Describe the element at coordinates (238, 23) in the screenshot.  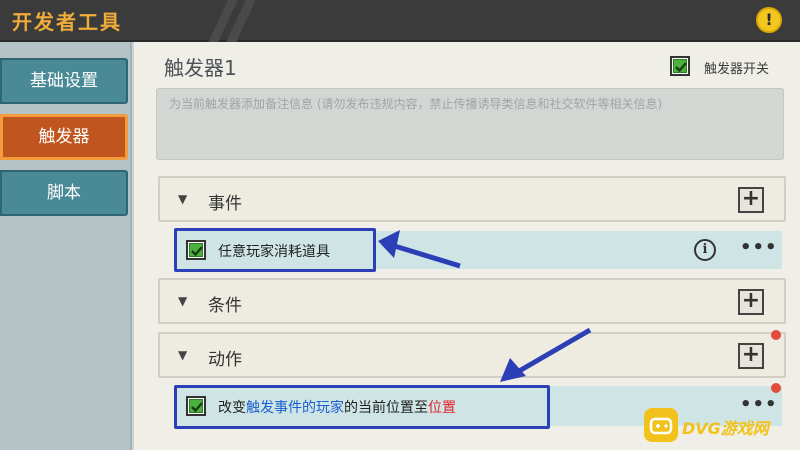
I see `title-stripes-decoration` at that location.